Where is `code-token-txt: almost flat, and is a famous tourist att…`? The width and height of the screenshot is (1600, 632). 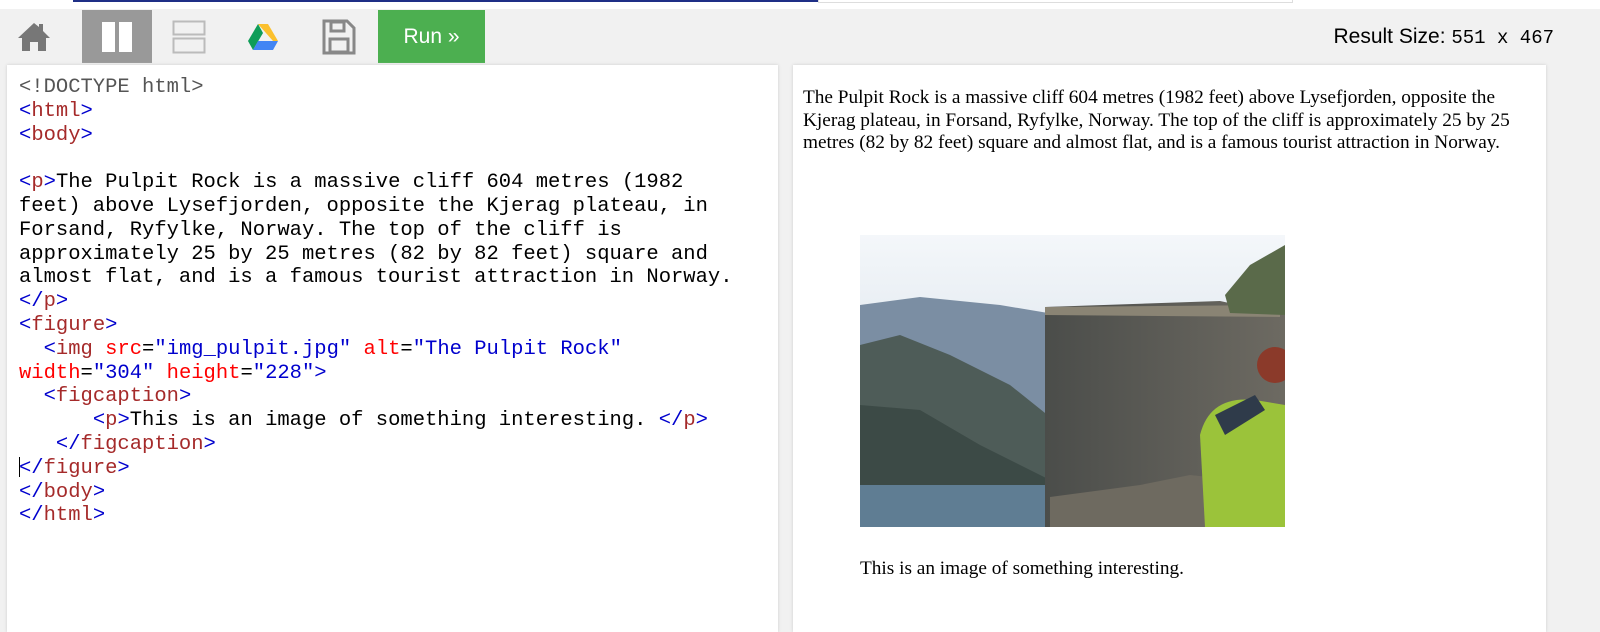
code-token-txt: almost flat, and is a famous tourist att… is located at coordinates (376, 278).